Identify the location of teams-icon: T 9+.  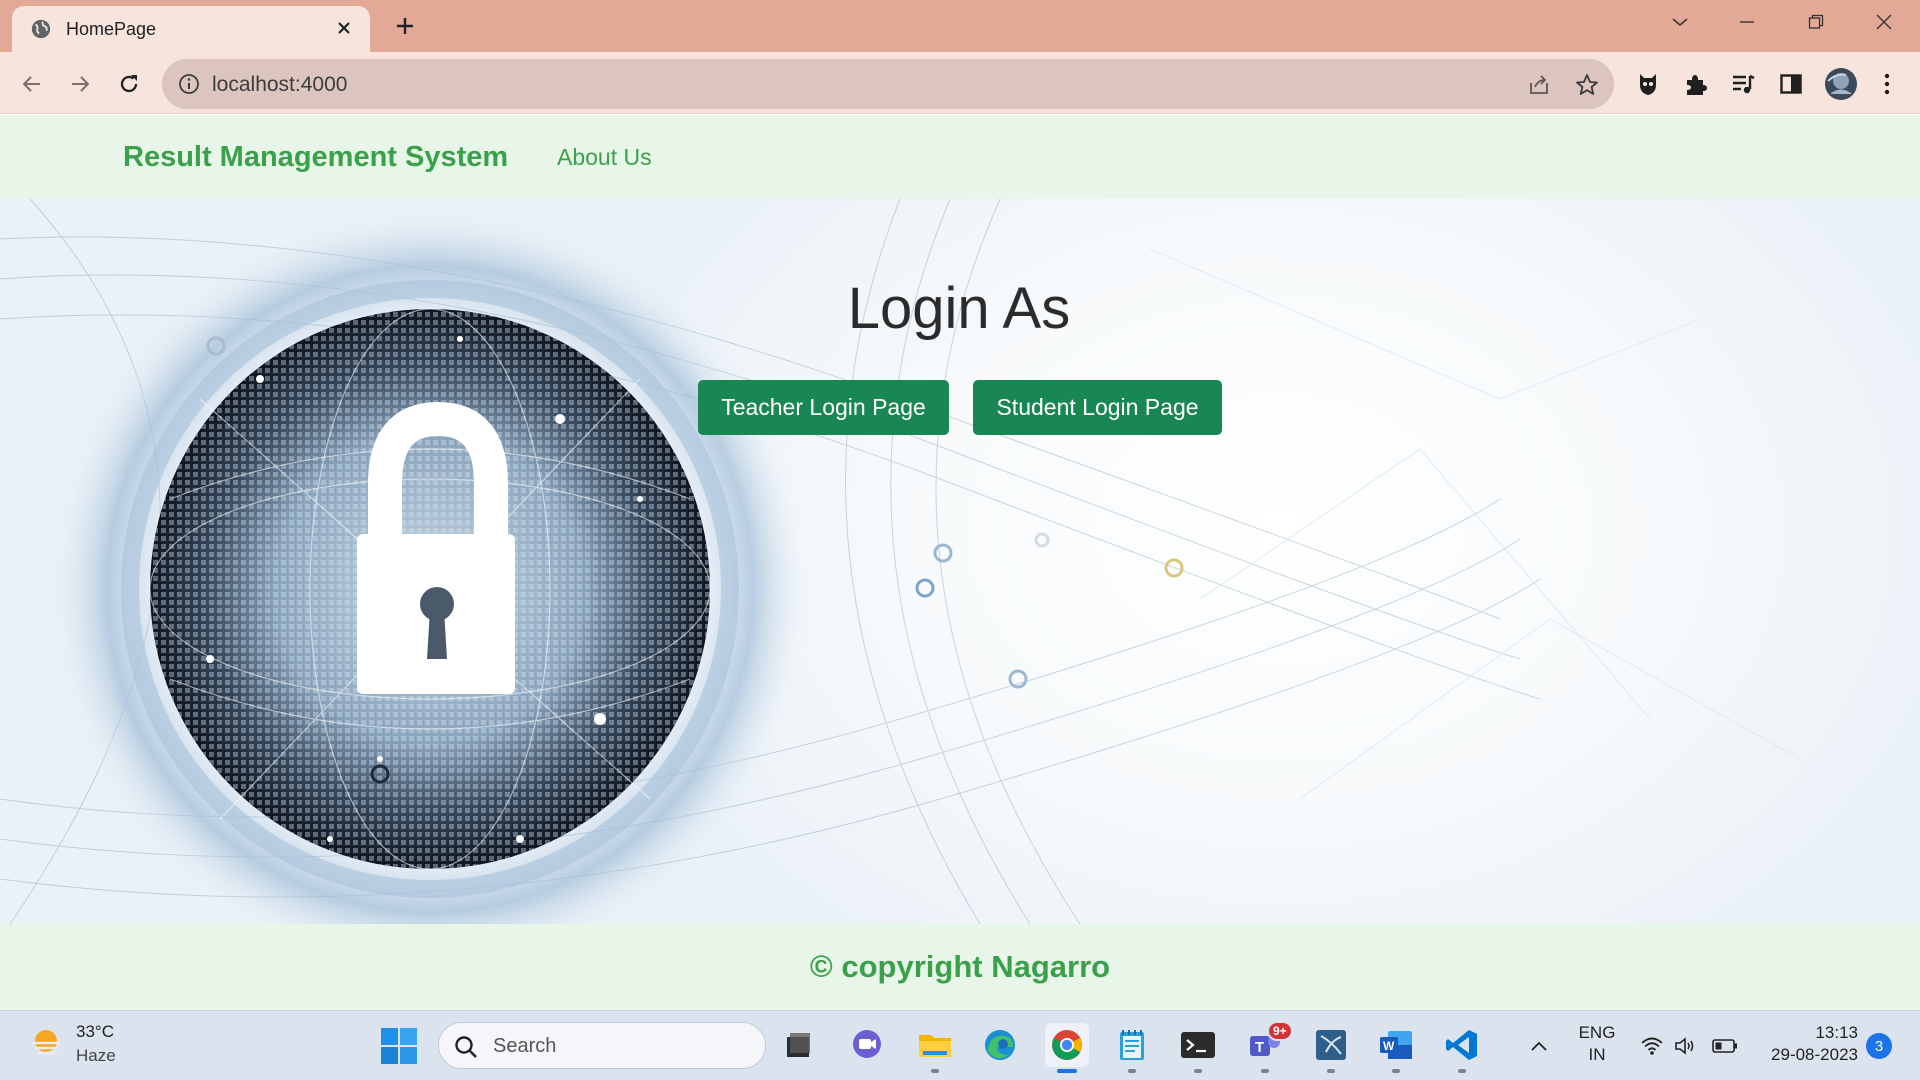
(1268, 1047).